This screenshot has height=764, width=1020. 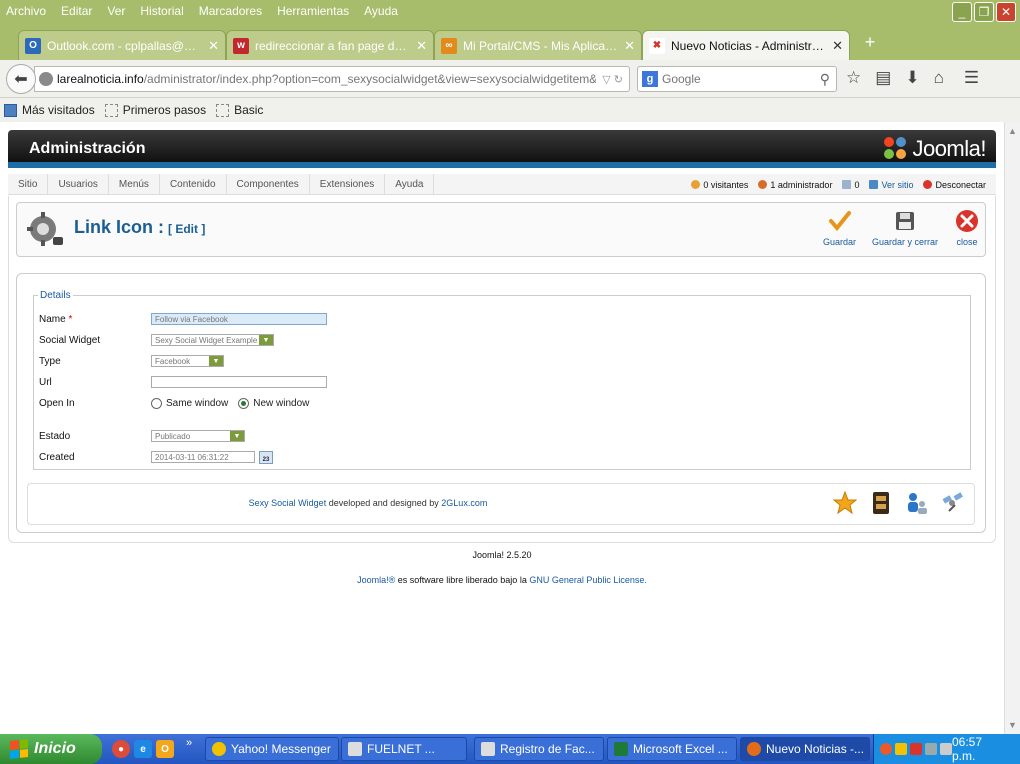 I want to click on joomla-link: Joomla!®, so click(x=377, y=580).